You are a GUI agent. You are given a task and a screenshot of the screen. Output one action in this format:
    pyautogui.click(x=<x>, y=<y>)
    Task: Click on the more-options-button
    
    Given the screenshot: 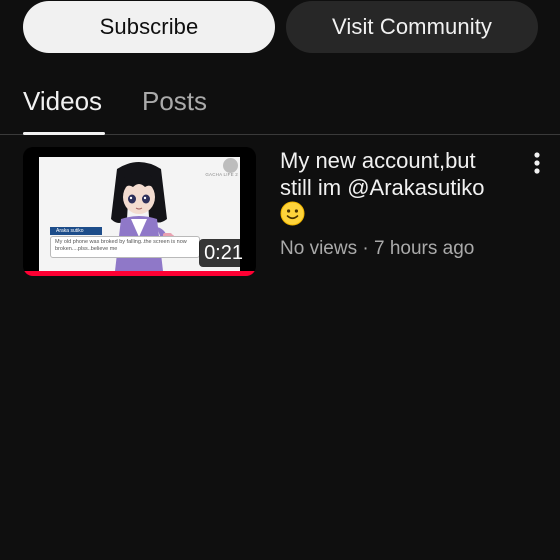 What is the action you would take?
    pyautogui.click(x=537, y=163)
    